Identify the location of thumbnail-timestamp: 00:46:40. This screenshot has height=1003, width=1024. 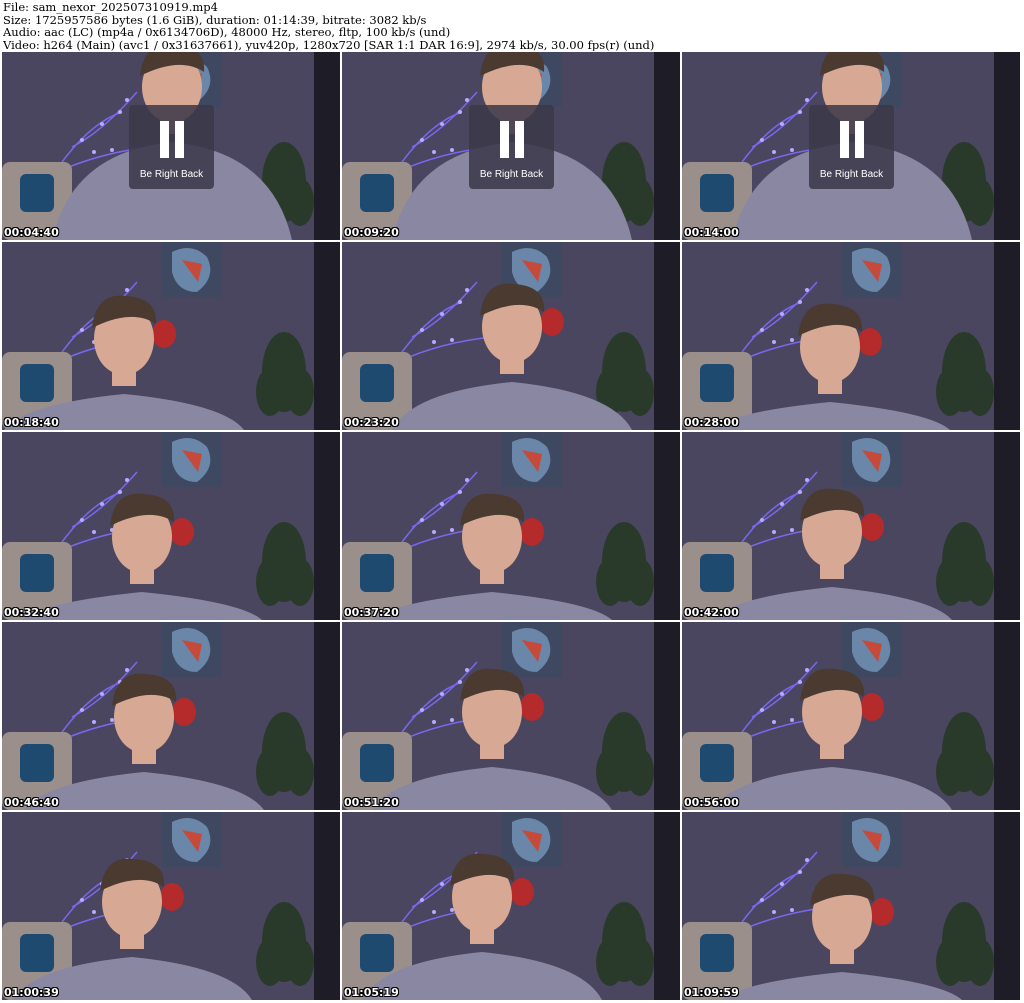
(31, 802).